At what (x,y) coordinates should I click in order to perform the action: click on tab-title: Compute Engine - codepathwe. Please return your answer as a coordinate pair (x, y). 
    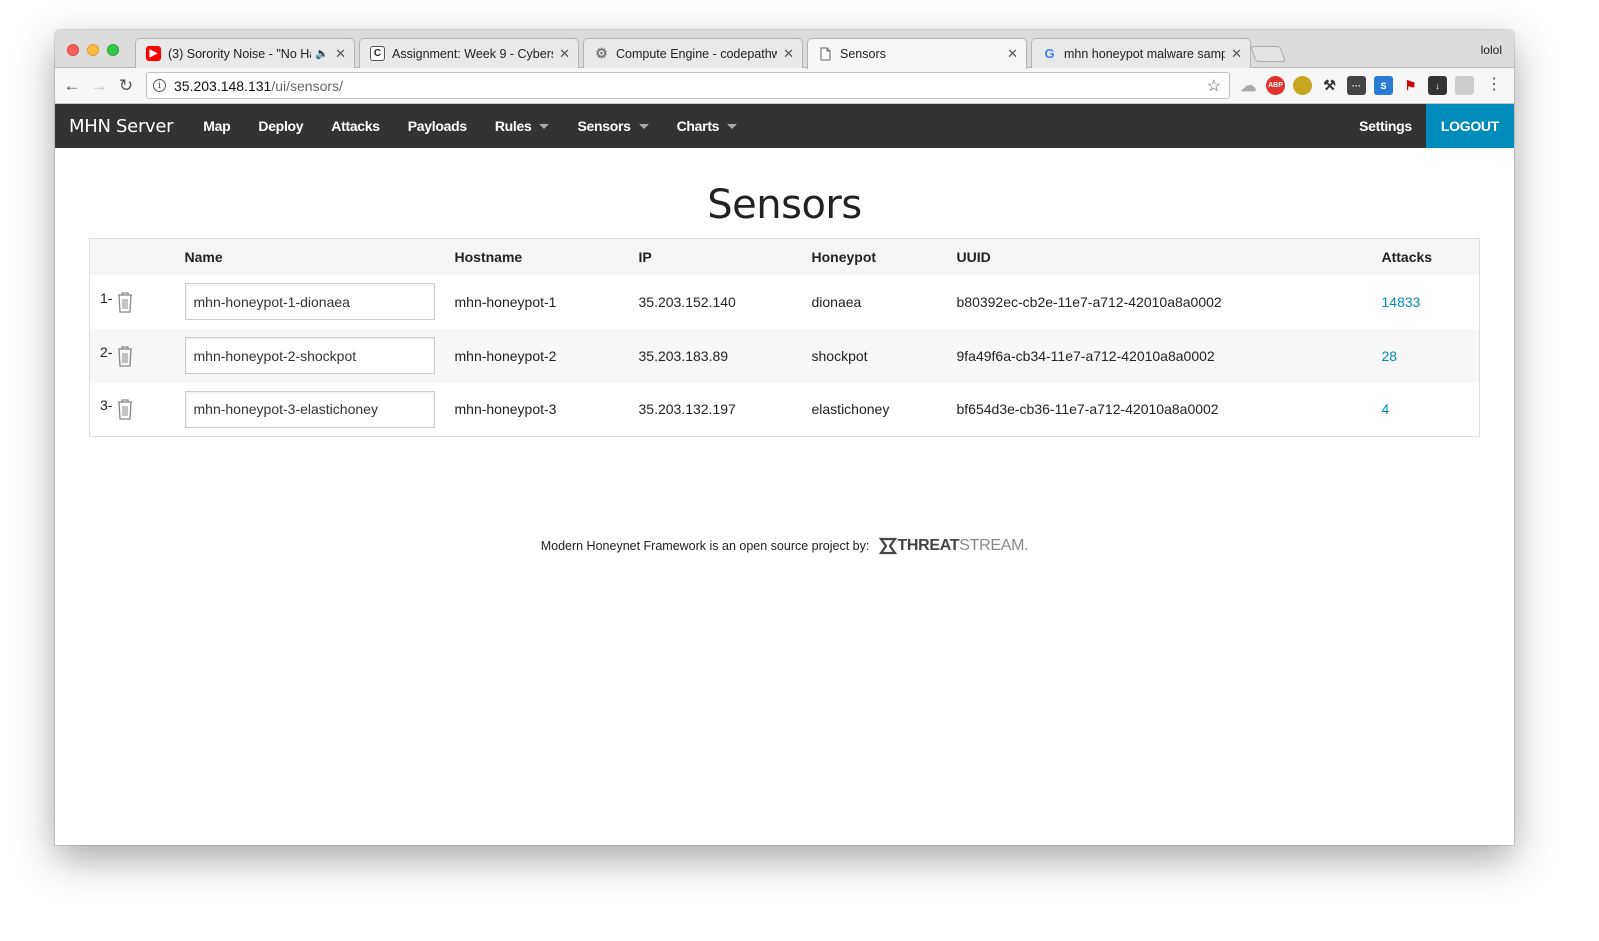
    Looking at the image, I should click on (697, 53).